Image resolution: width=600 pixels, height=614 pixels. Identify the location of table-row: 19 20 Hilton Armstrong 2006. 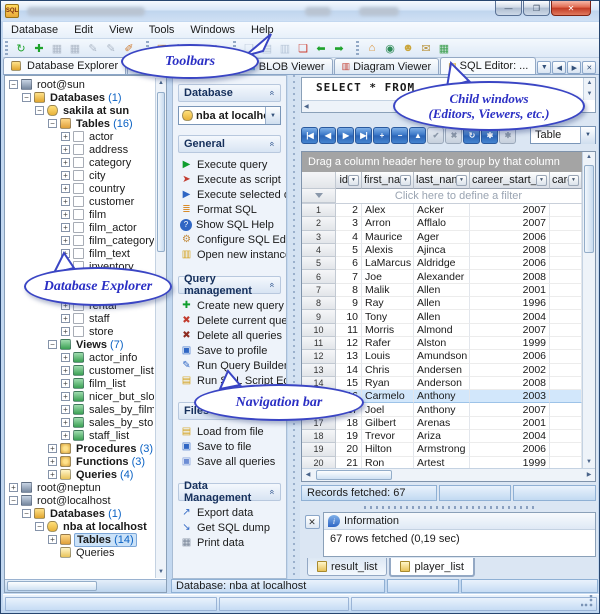
(442, 450).